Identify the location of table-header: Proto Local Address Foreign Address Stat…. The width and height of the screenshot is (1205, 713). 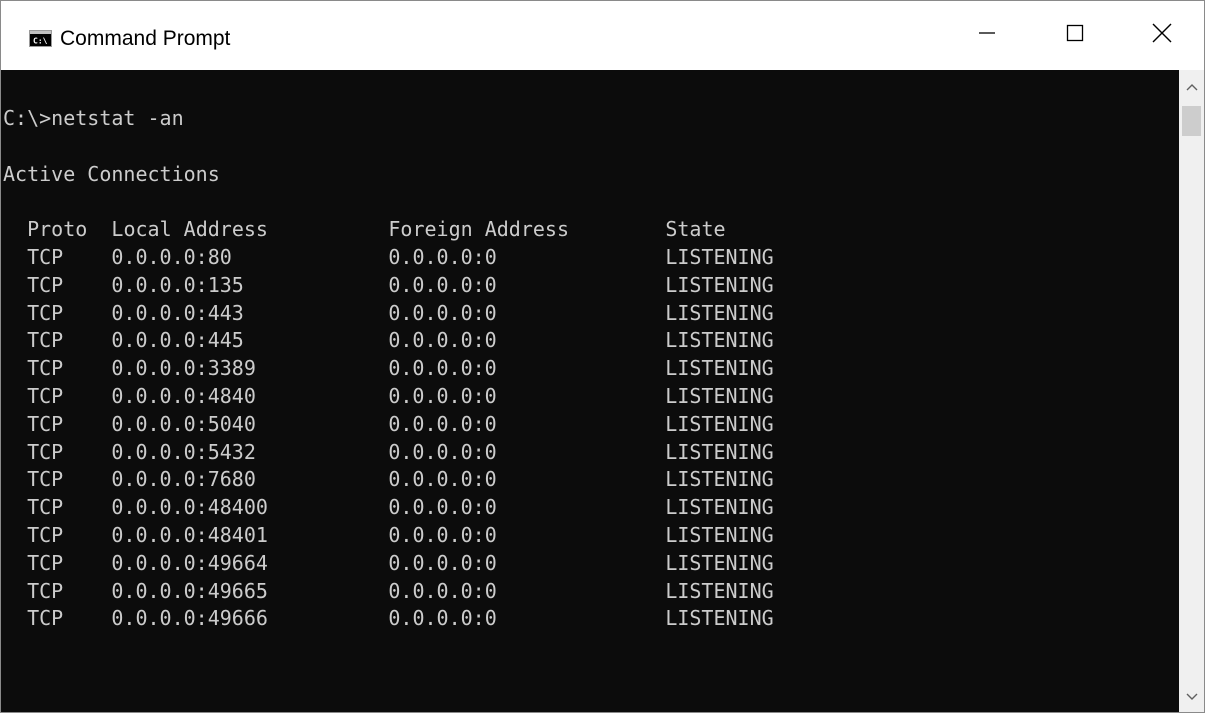
(388, 230).